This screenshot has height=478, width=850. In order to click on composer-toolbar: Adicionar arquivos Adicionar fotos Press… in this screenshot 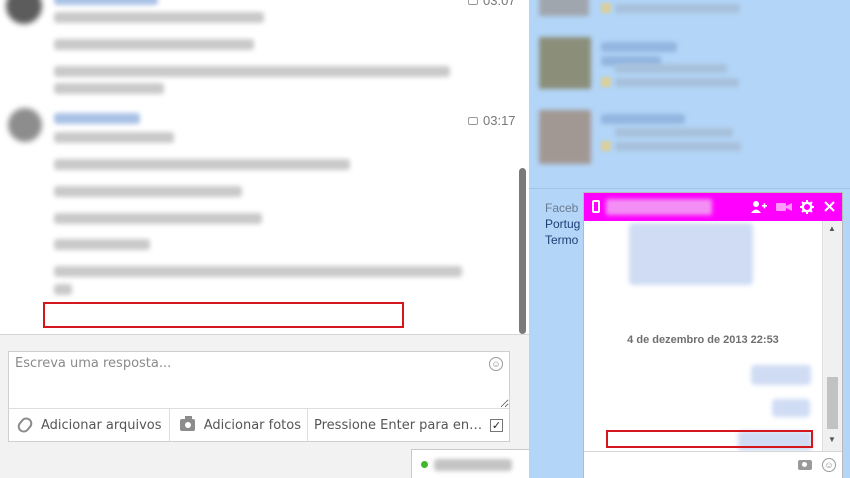, I will do `click(259, 424)`.